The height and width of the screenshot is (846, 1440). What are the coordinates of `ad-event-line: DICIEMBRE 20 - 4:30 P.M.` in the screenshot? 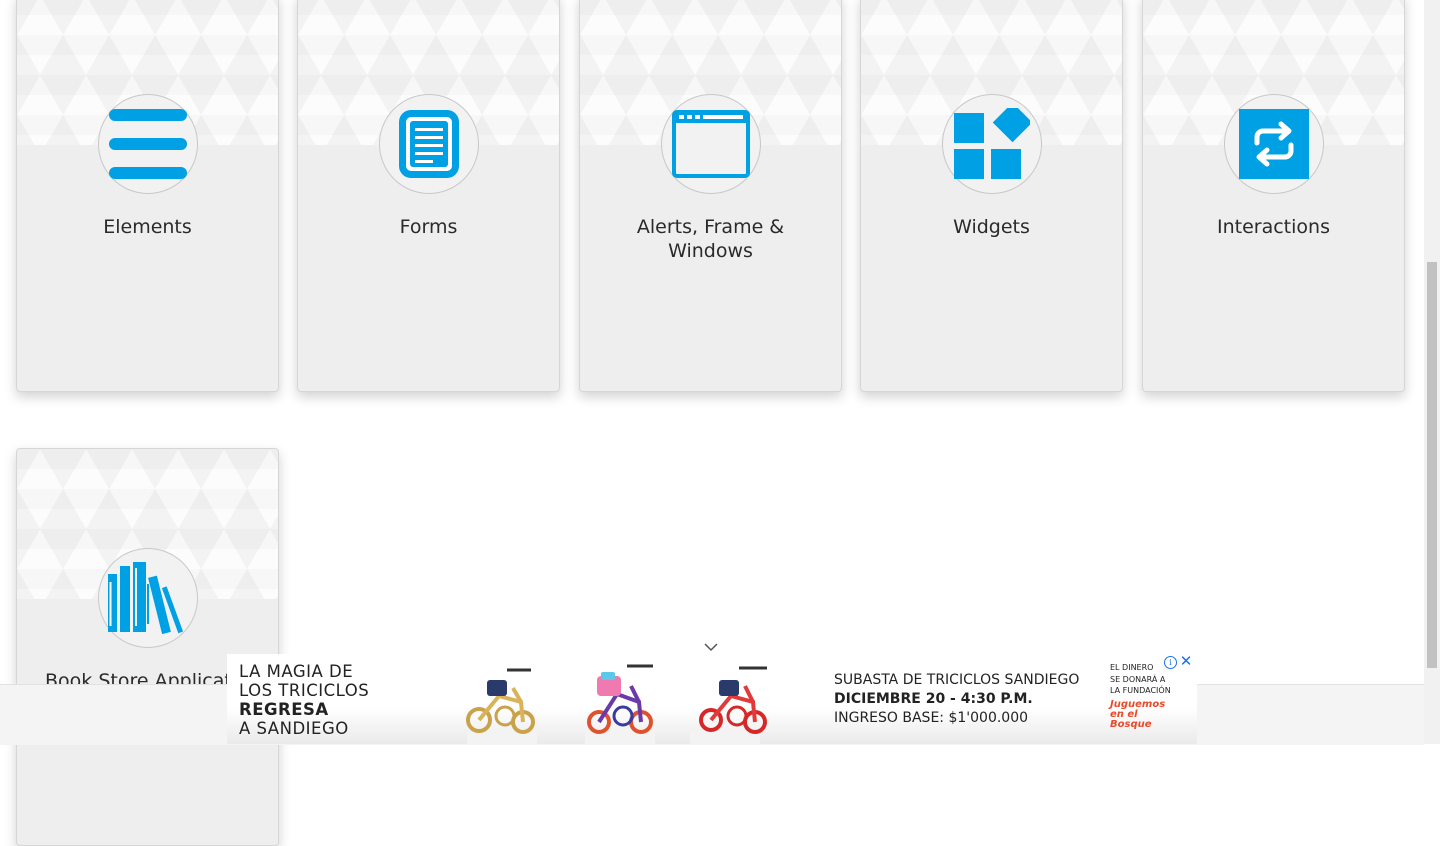 It's located at (933, 699).